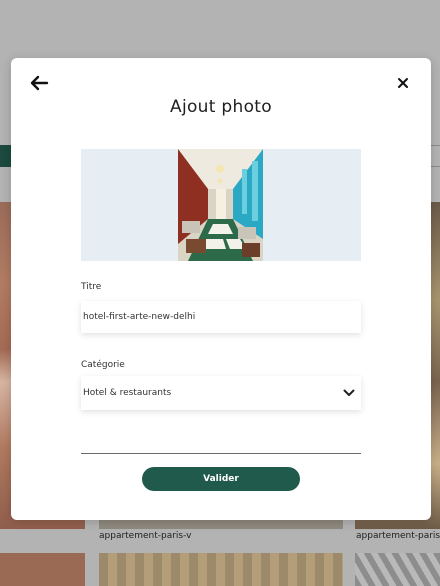 This screenshot has width=440, height=586. What do you see at coordinates (127, 393) in the screenshot?
I see `category-select-value: Hotel & restaurants` at bounding box center [127, 393].